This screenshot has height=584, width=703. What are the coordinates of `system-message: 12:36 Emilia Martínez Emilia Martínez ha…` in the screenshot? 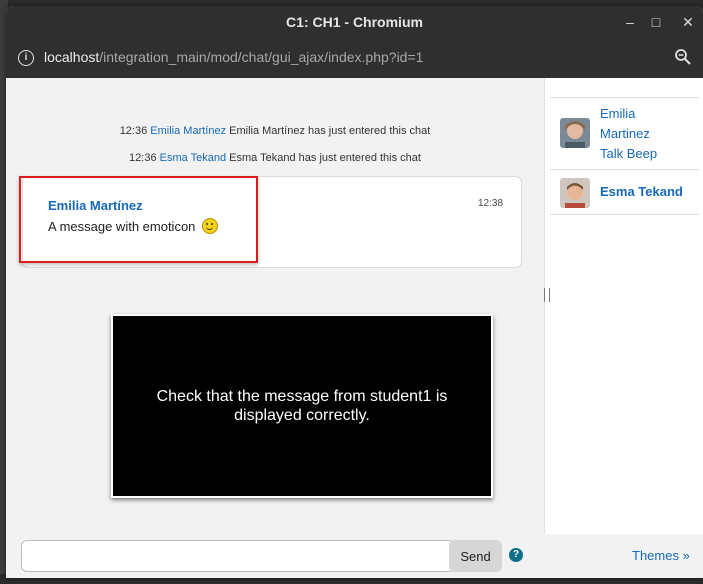 It's located at (275, 131).